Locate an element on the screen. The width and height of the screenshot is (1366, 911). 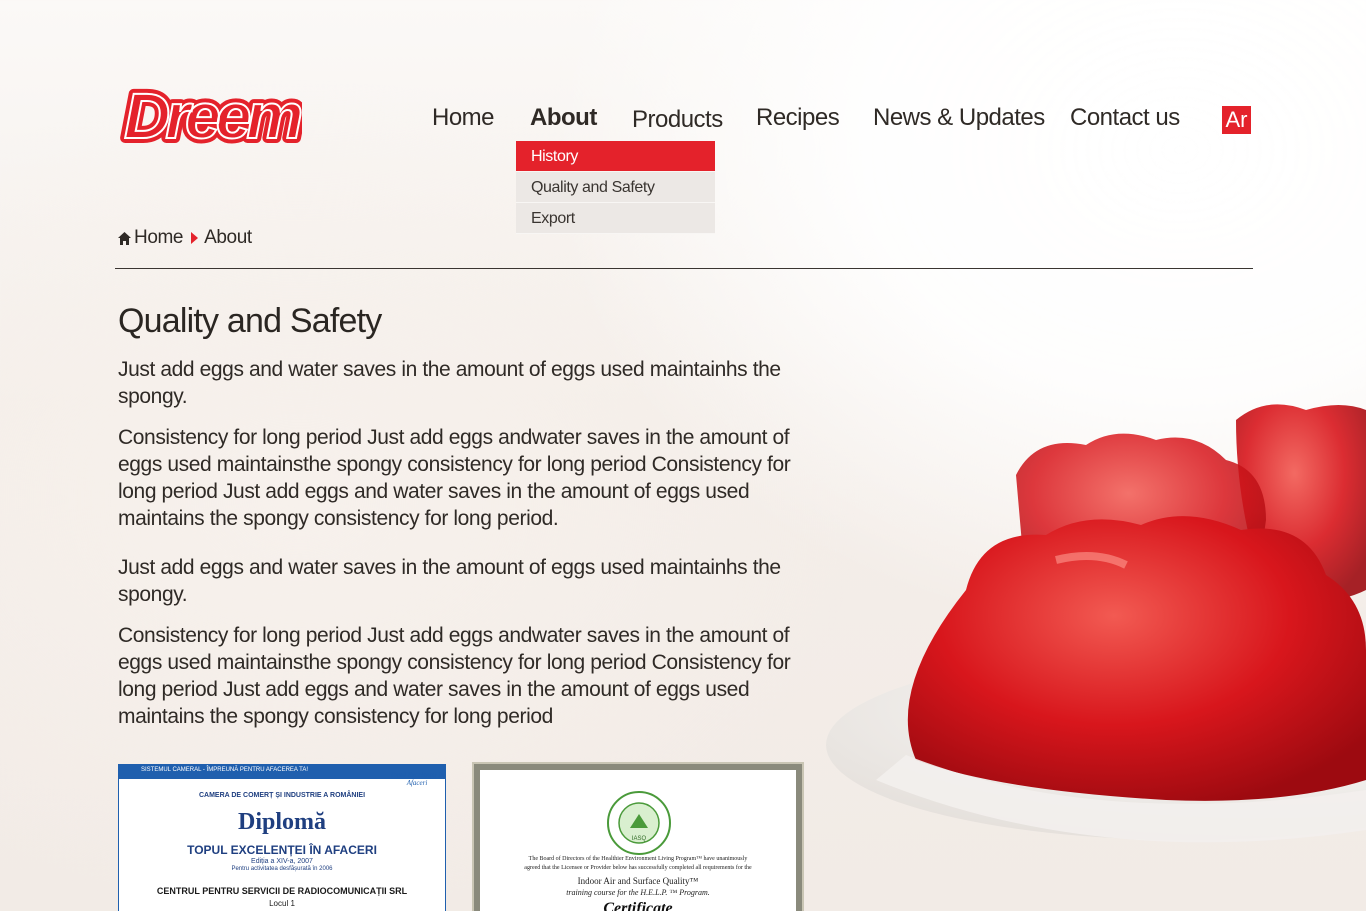
breadcrumb-current: About is located at coordinates (228, 237).